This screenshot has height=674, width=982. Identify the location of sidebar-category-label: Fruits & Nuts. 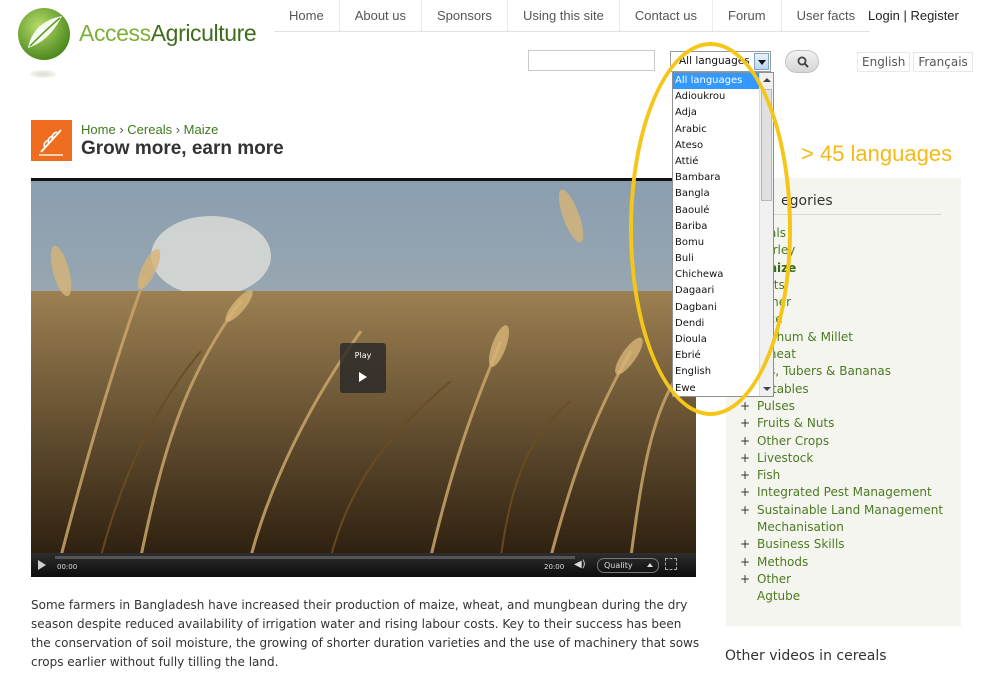
(796, 423).